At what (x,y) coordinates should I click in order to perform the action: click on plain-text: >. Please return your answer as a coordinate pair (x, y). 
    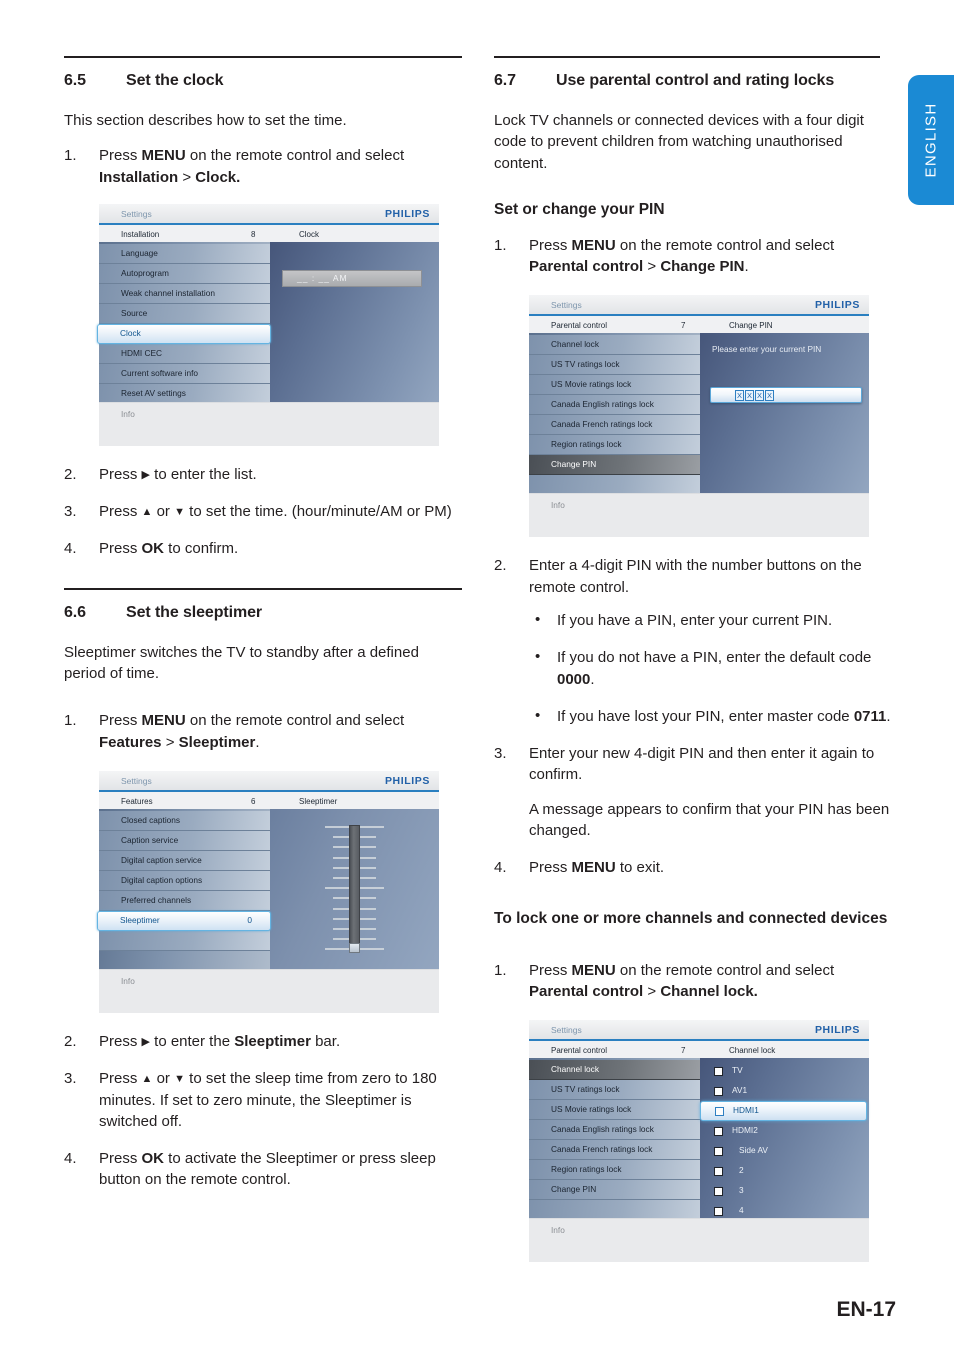
    Looking at the image, I should click on (652, 267).